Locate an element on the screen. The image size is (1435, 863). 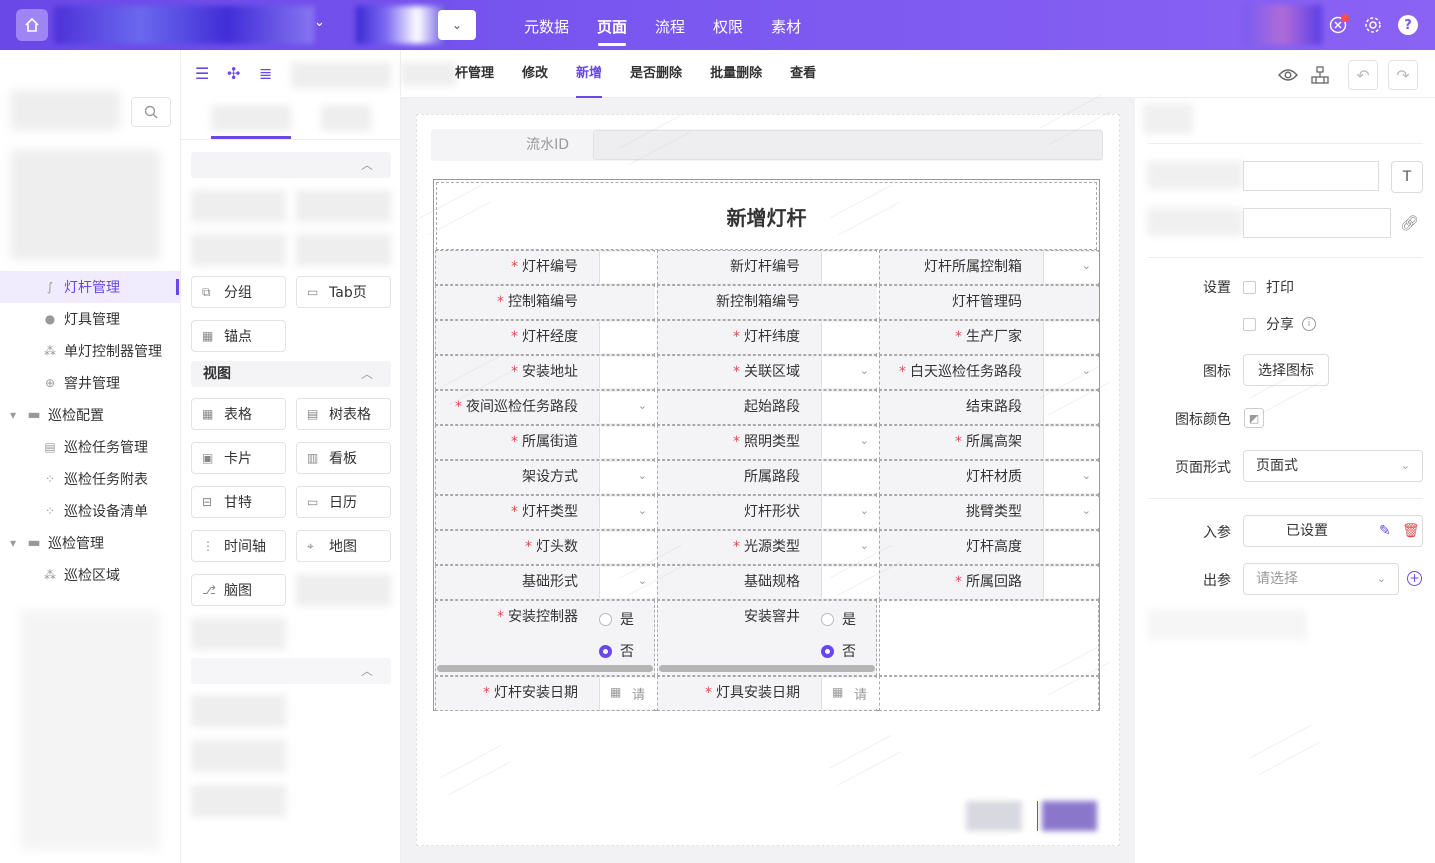
print-checkbox: 打印 is located at coordinates (1268, 287).